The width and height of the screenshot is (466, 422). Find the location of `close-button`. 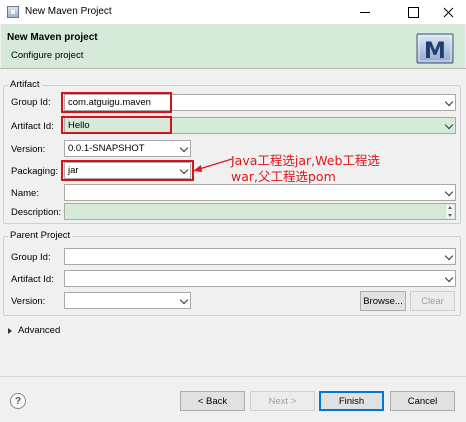

close-button is located at coordinates (448, 12).